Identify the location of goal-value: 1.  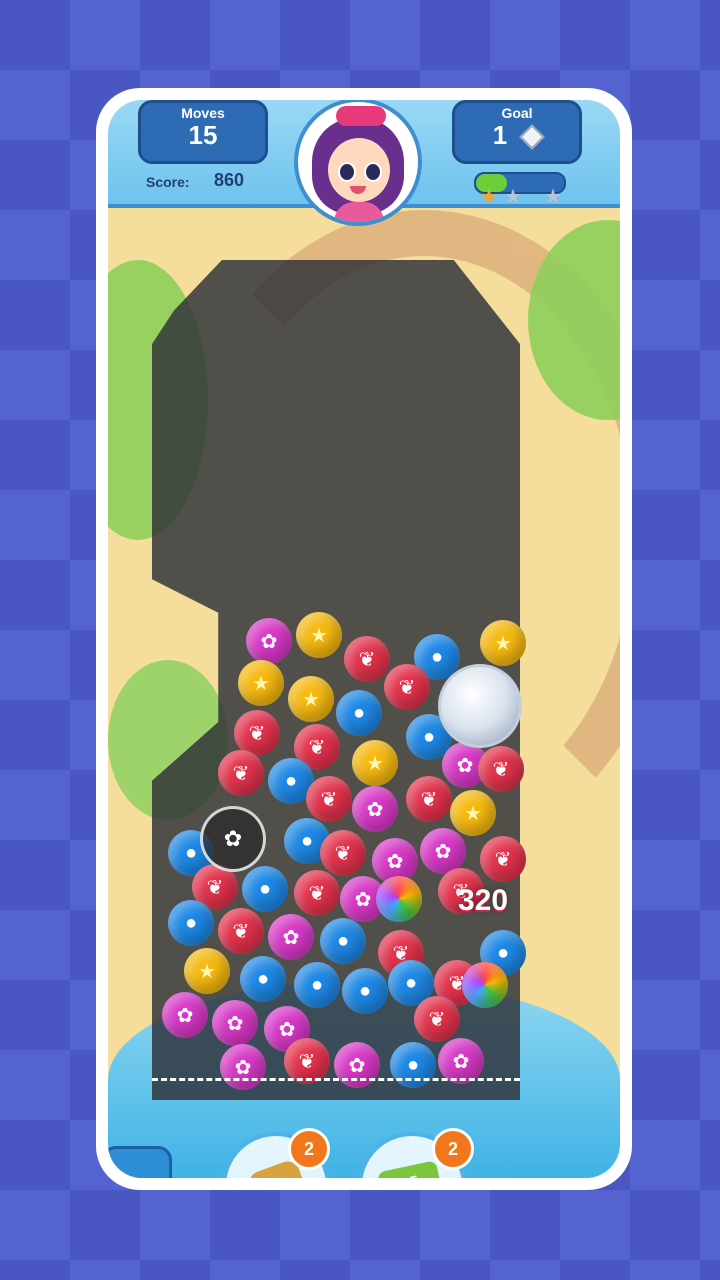
(500, 135).